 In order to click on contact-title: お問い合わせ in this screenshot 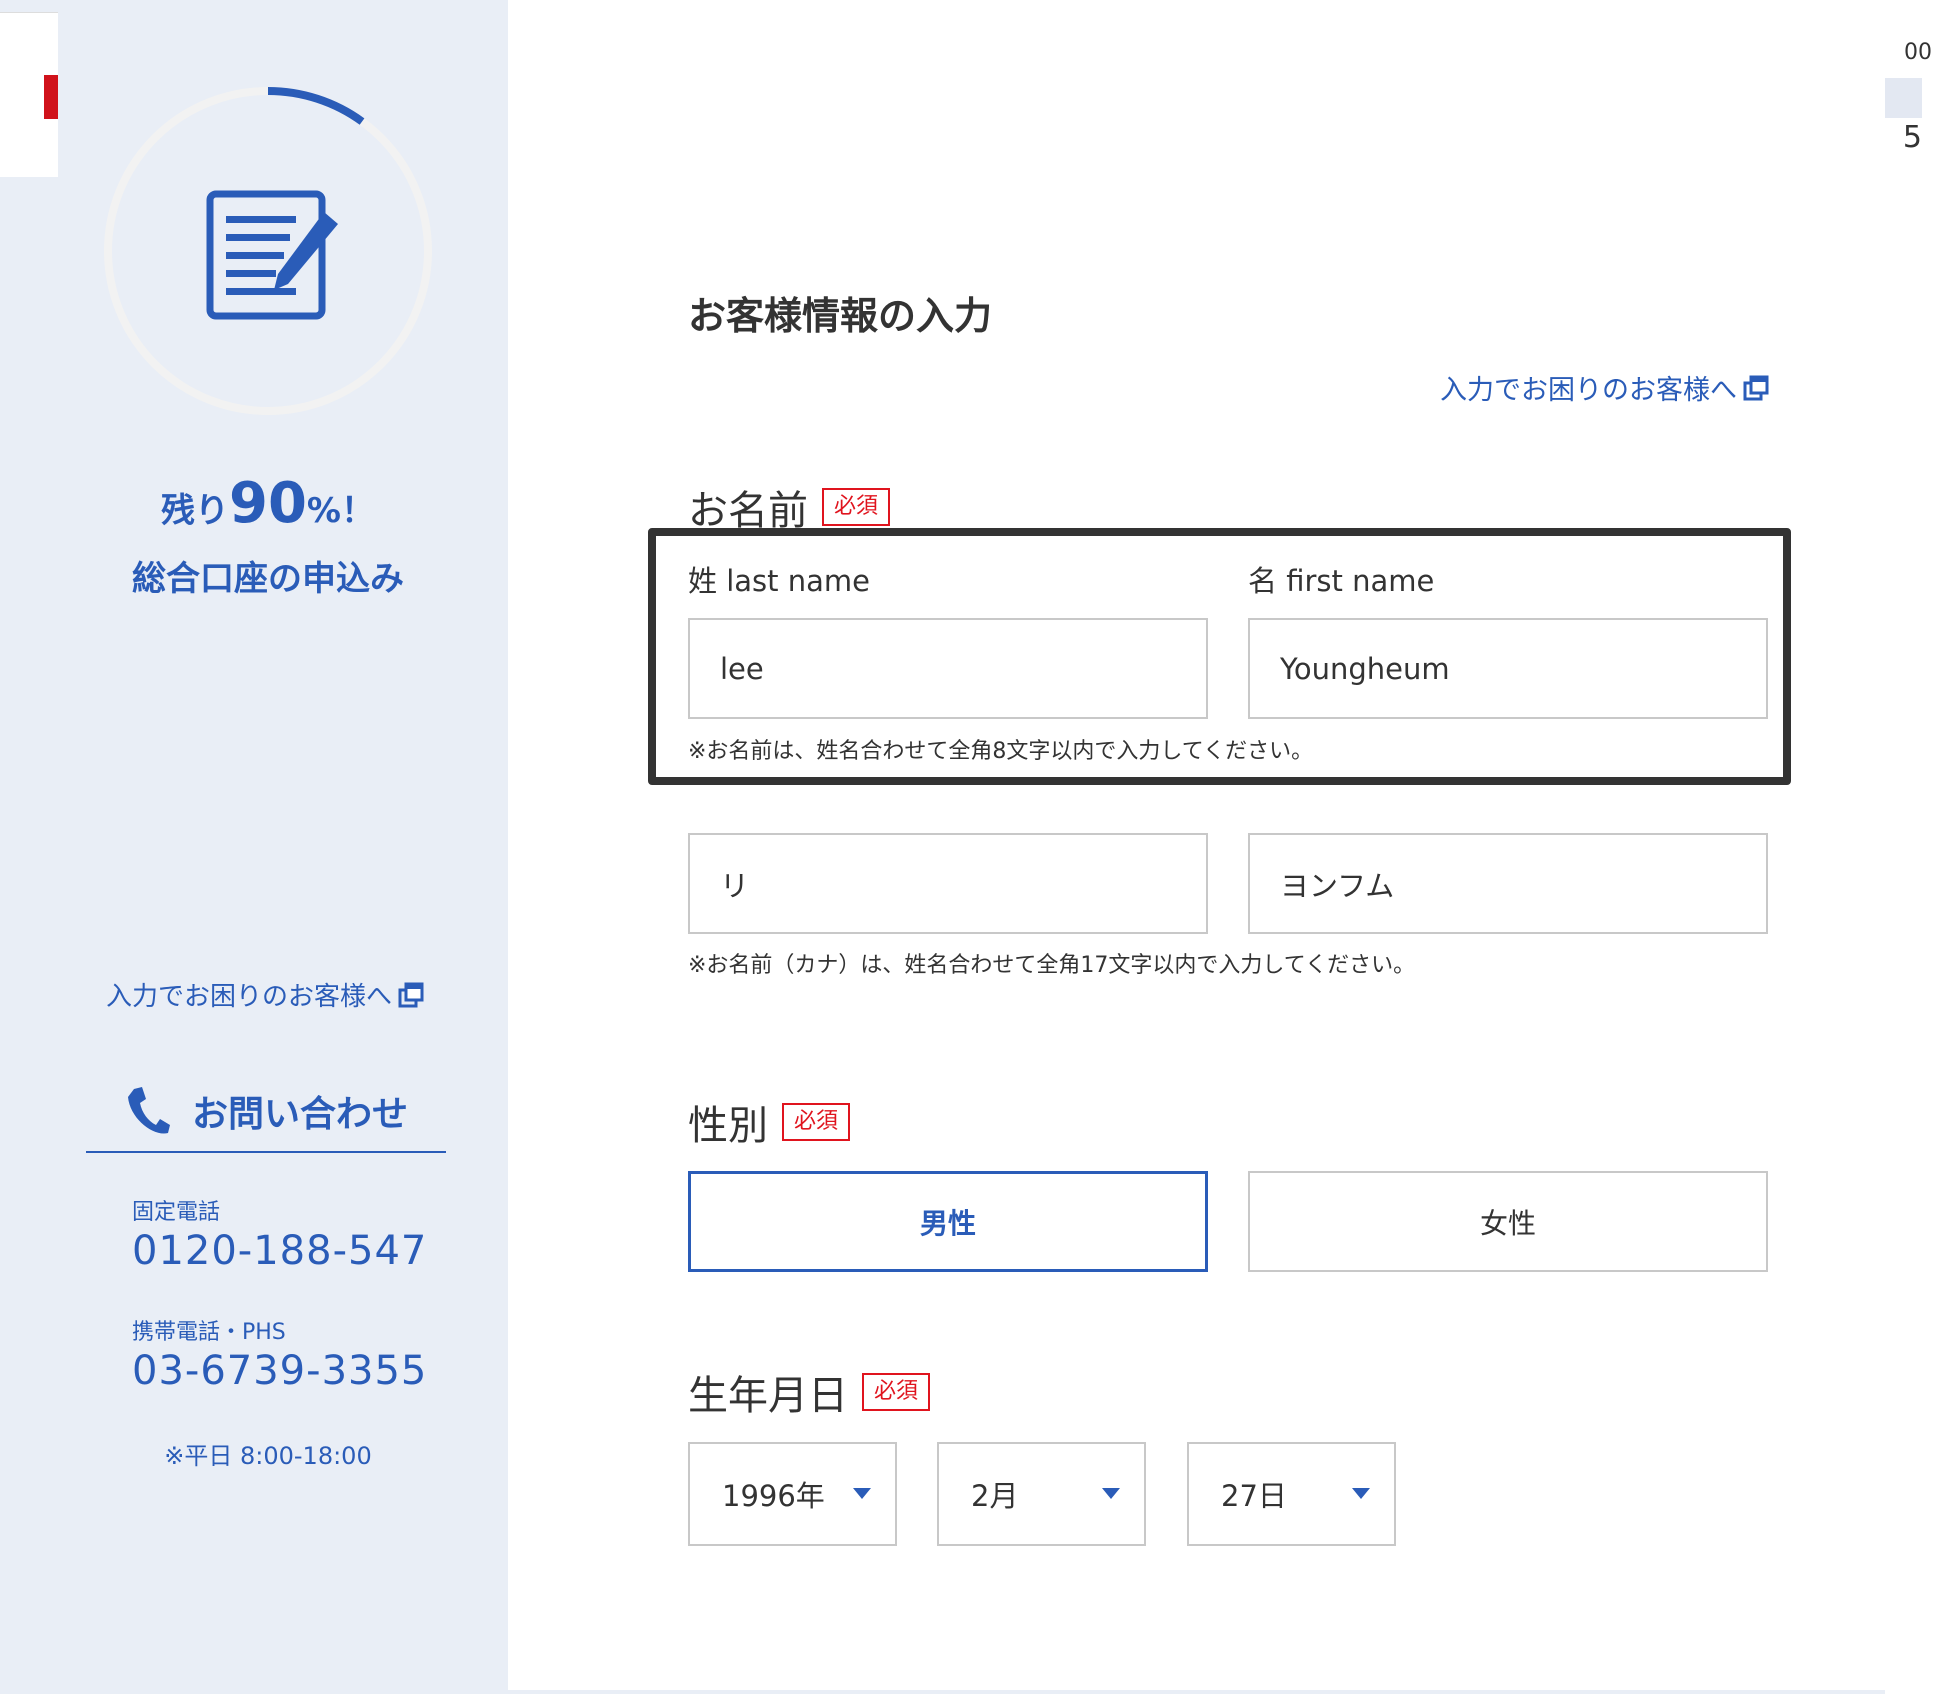, I will do `click(299, 1114)`.